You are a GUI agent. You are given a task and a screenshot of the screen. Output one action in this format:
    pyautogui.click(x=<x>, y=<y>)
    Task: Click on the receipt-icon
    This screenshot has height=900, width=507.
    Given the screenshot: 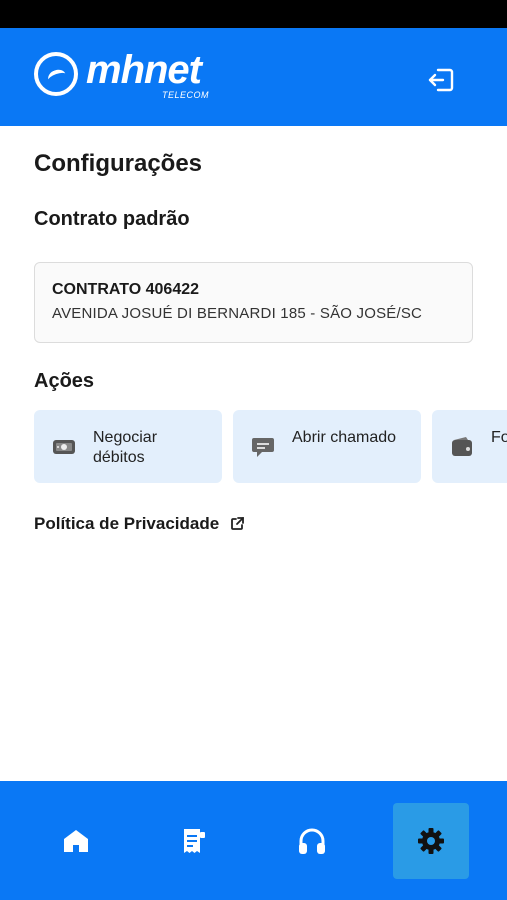 What is the action you would take?
    pyautogui.click(x=194, y=841)
    